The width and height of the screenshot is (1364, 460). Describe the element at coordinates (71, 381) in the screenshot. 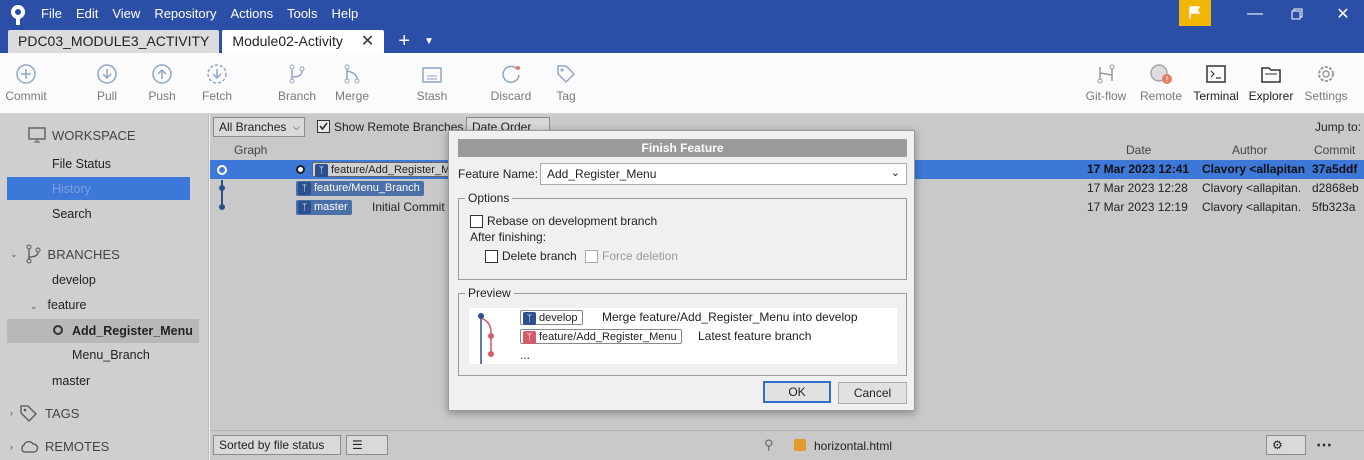

I see `sidebar-branch-master: master` at that location.